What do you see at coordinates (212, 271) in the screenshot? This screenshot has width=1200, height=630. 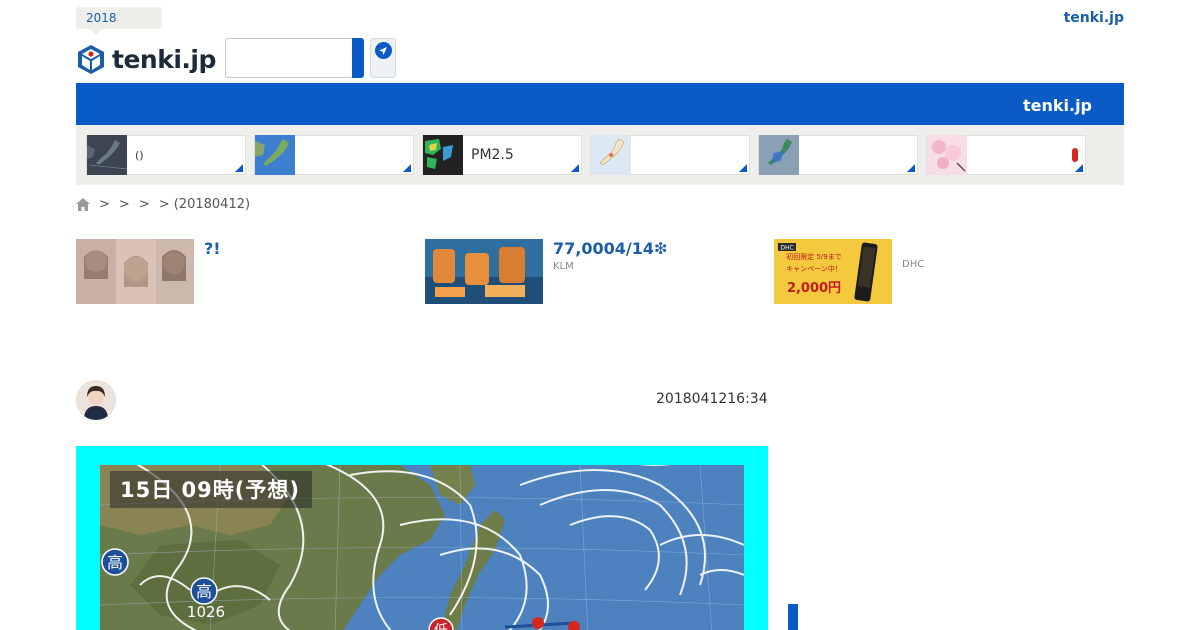 I see `ad-text: ?!` at bounding box center [212, 271].